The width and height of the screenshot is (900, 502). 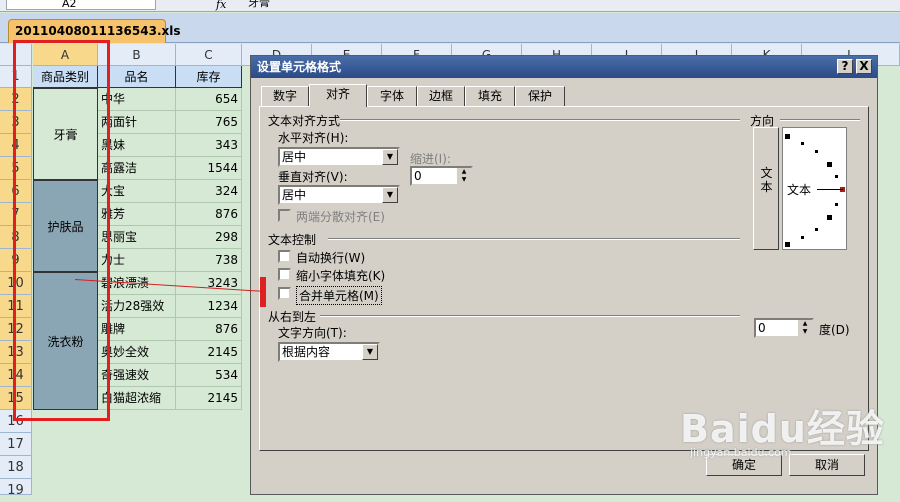 What do you see at coordinates (799, 190) in the screenshot?
I see `dial-text-label: 文本` at bounding box center [799, 190].